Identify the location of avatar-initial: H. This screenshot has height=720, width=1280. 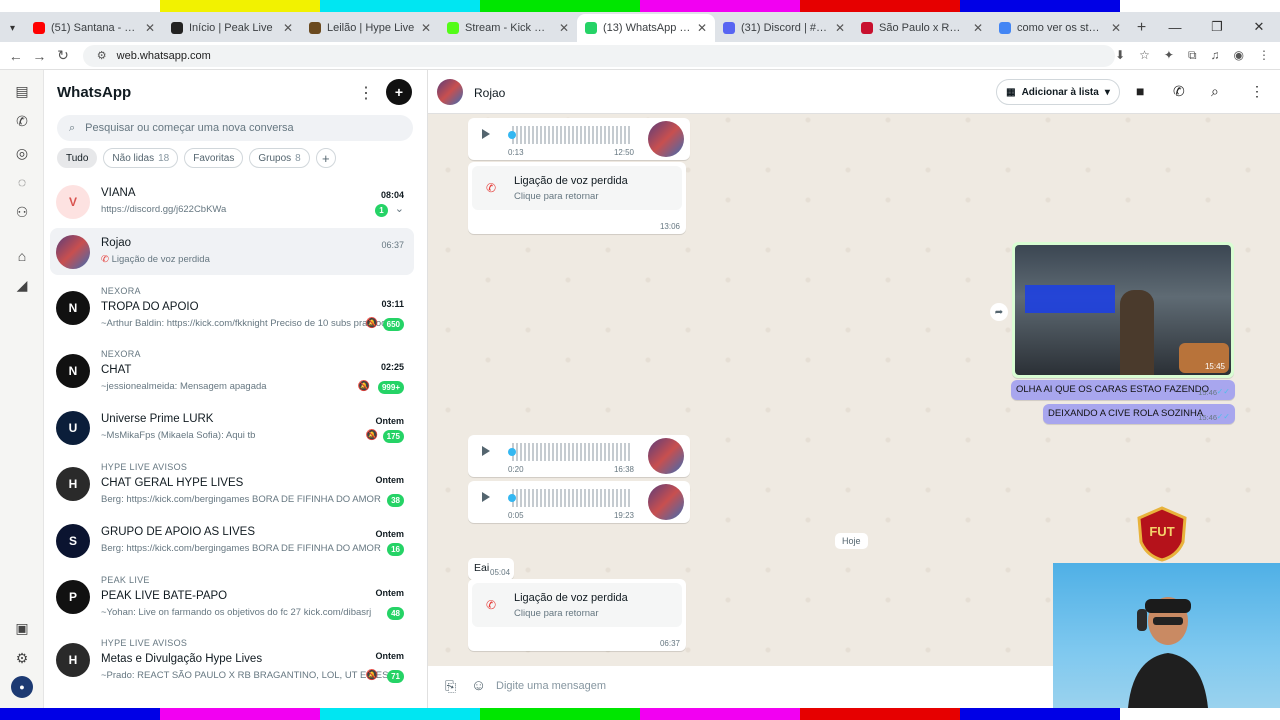
(73, 484).